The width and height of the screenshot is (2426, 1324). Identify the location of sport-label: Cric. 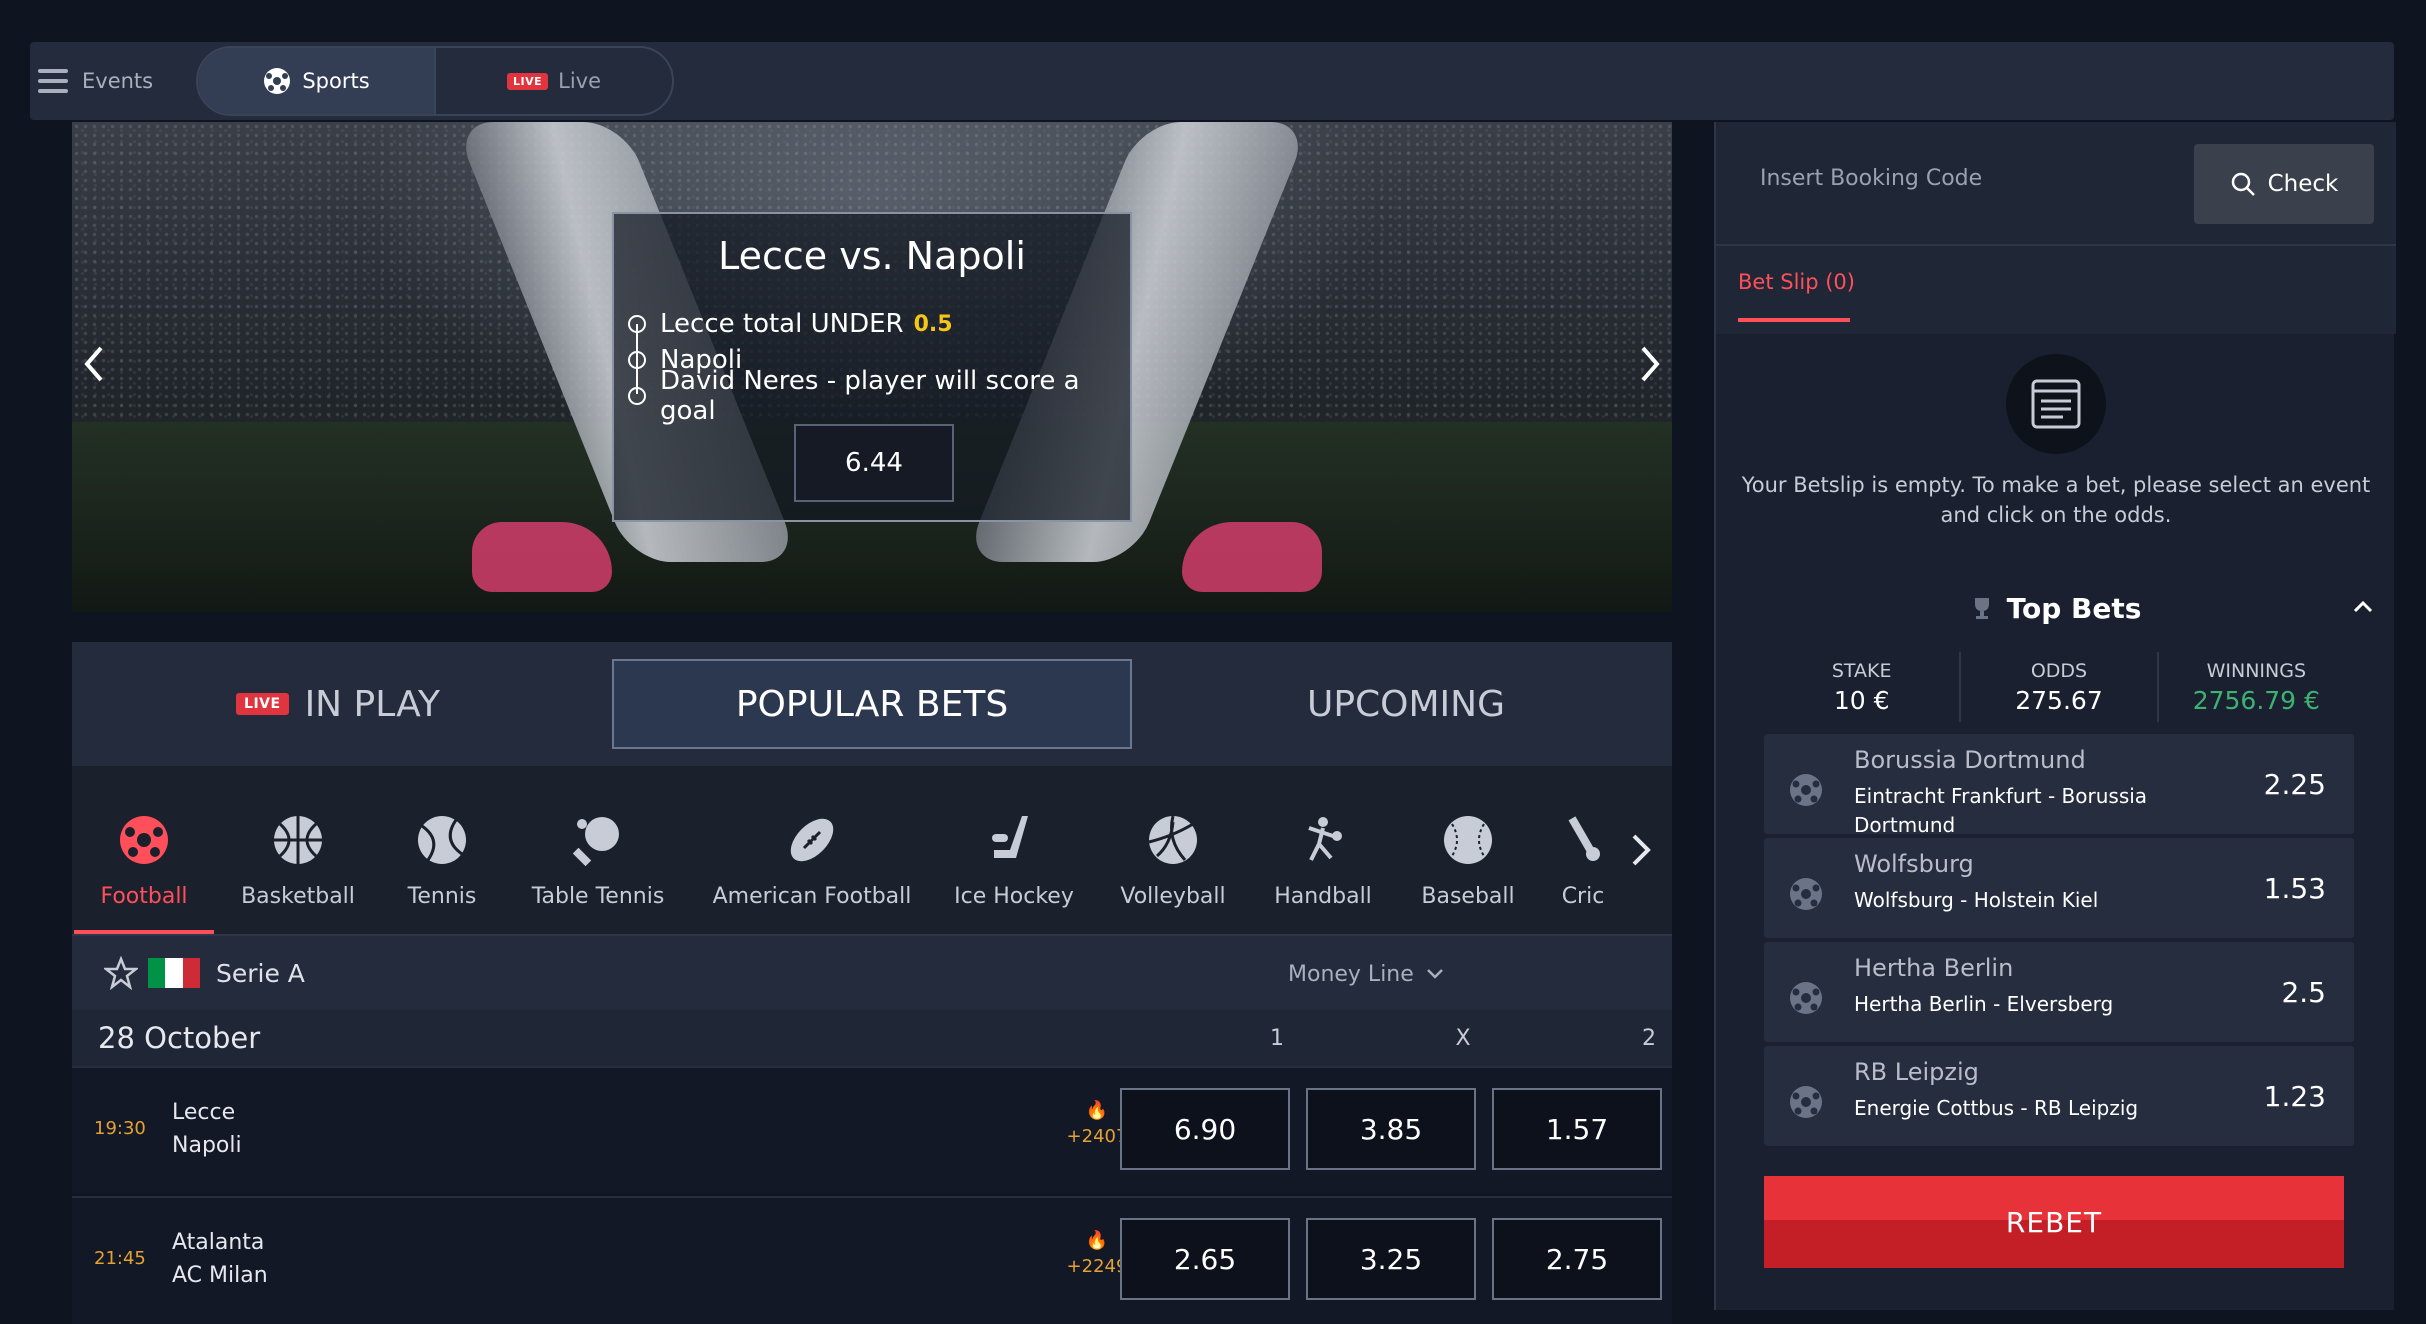
(1583, 896).